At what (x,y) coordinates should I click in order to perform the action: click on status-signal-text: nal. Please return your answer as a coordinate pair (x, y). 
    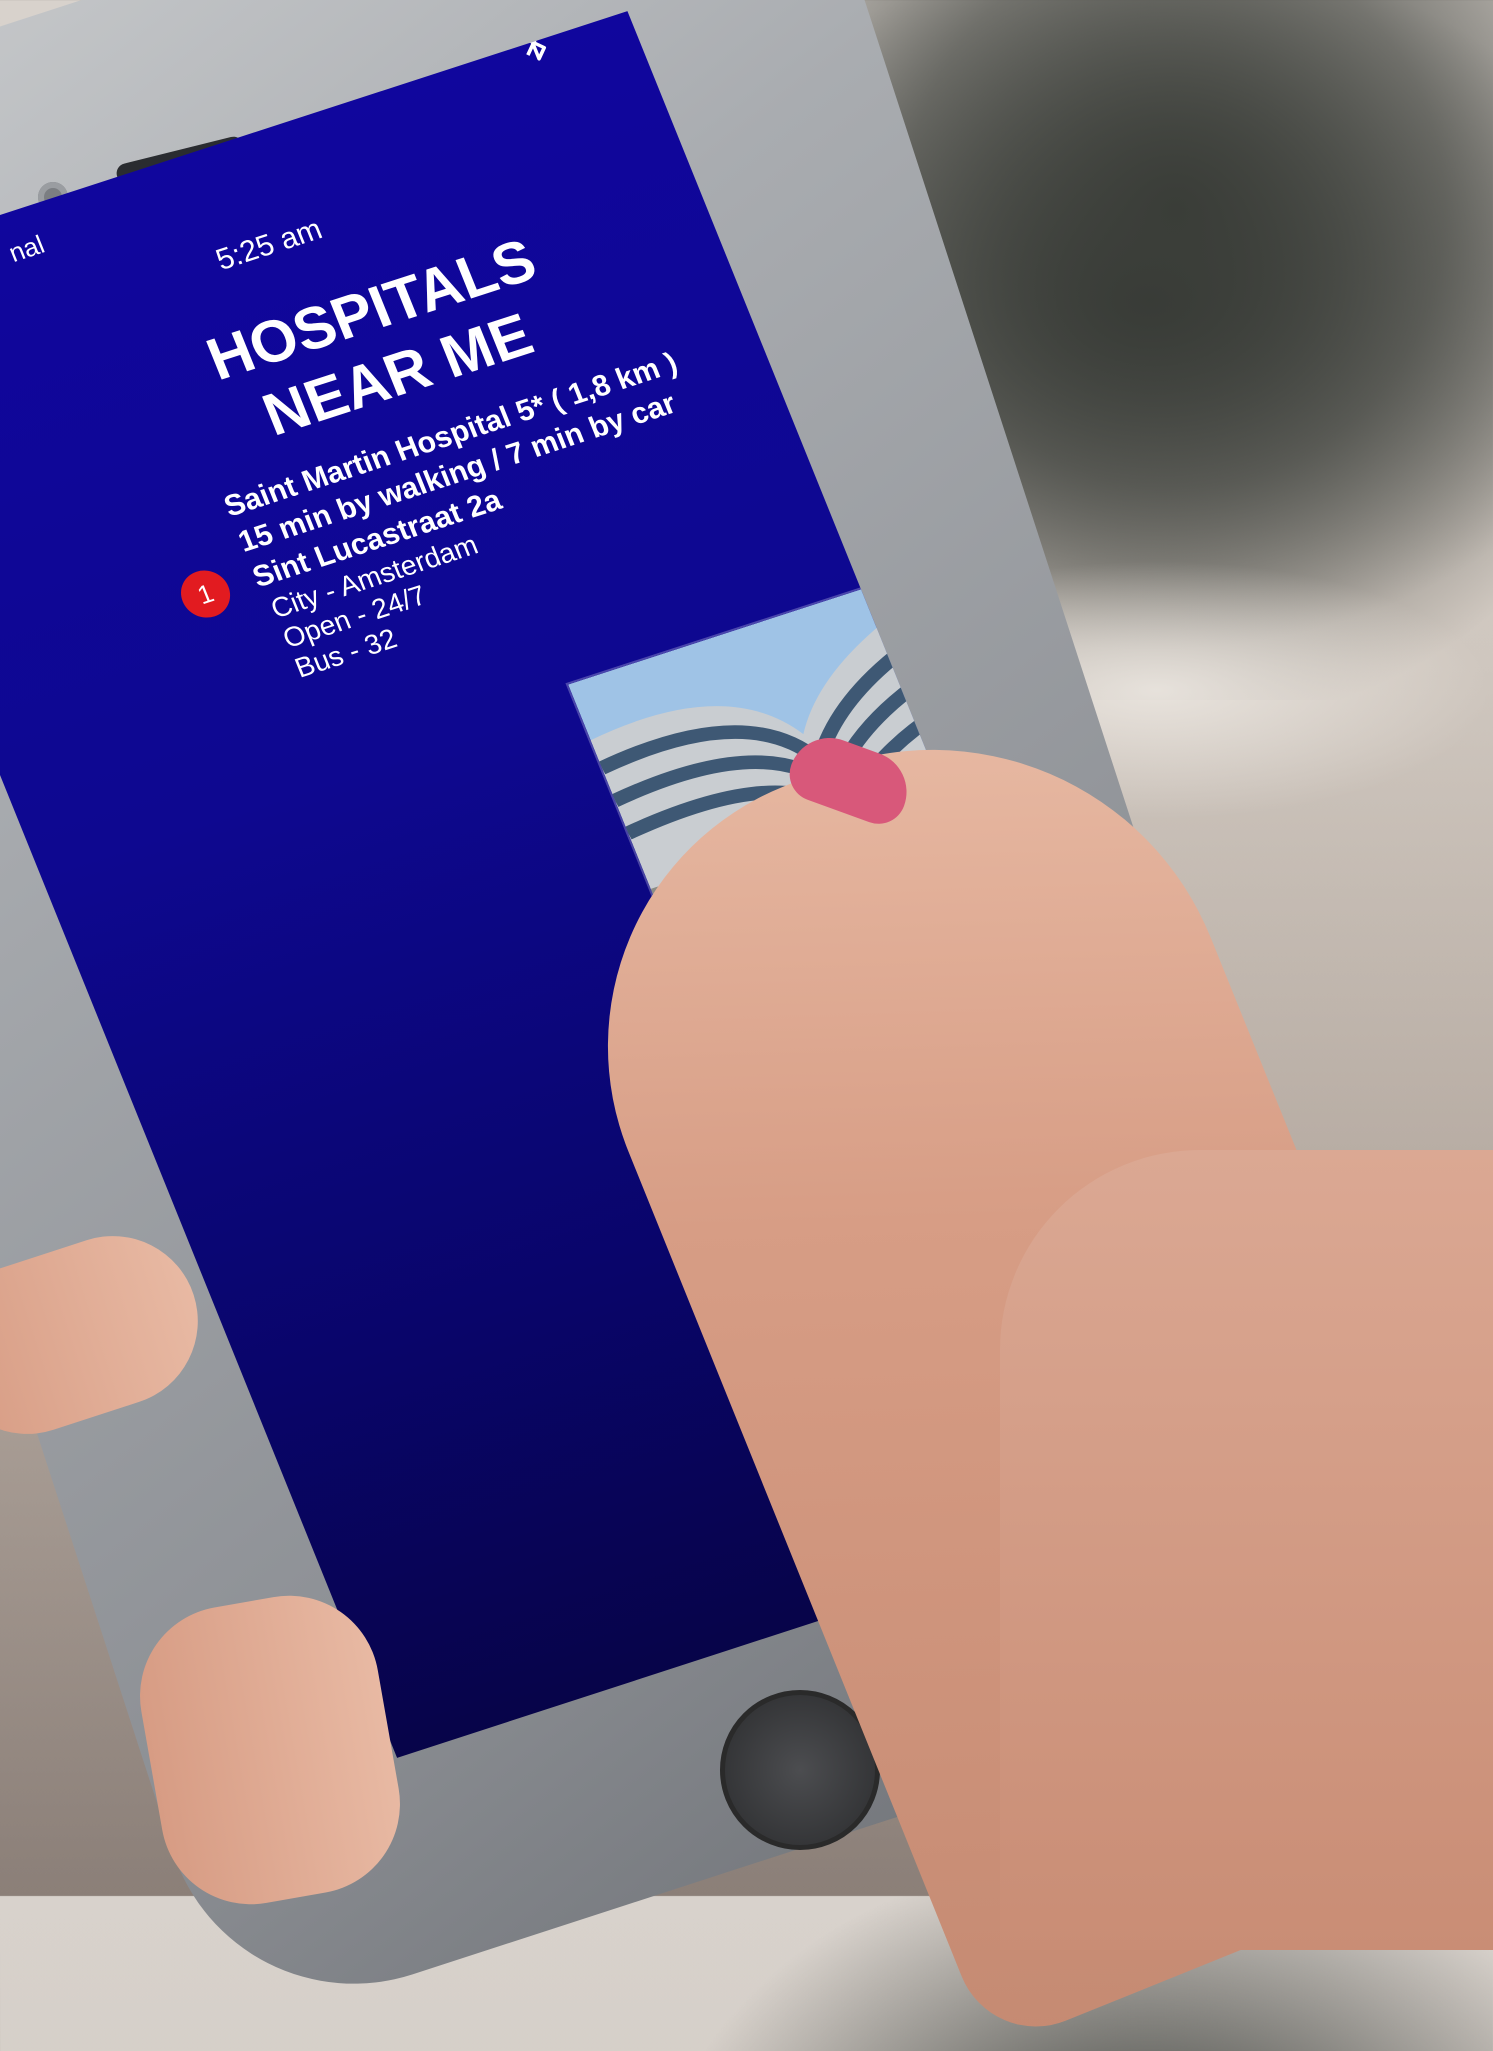
    Looking at the image, I should click on (26, 248).